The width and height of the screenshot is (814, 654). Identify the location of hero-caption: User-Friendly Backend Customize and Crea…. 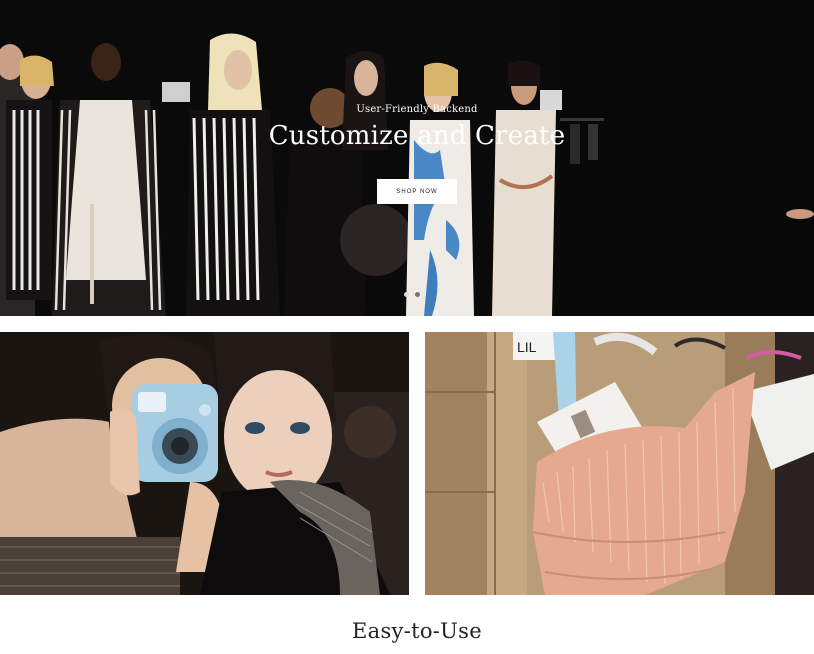
(407, 127).